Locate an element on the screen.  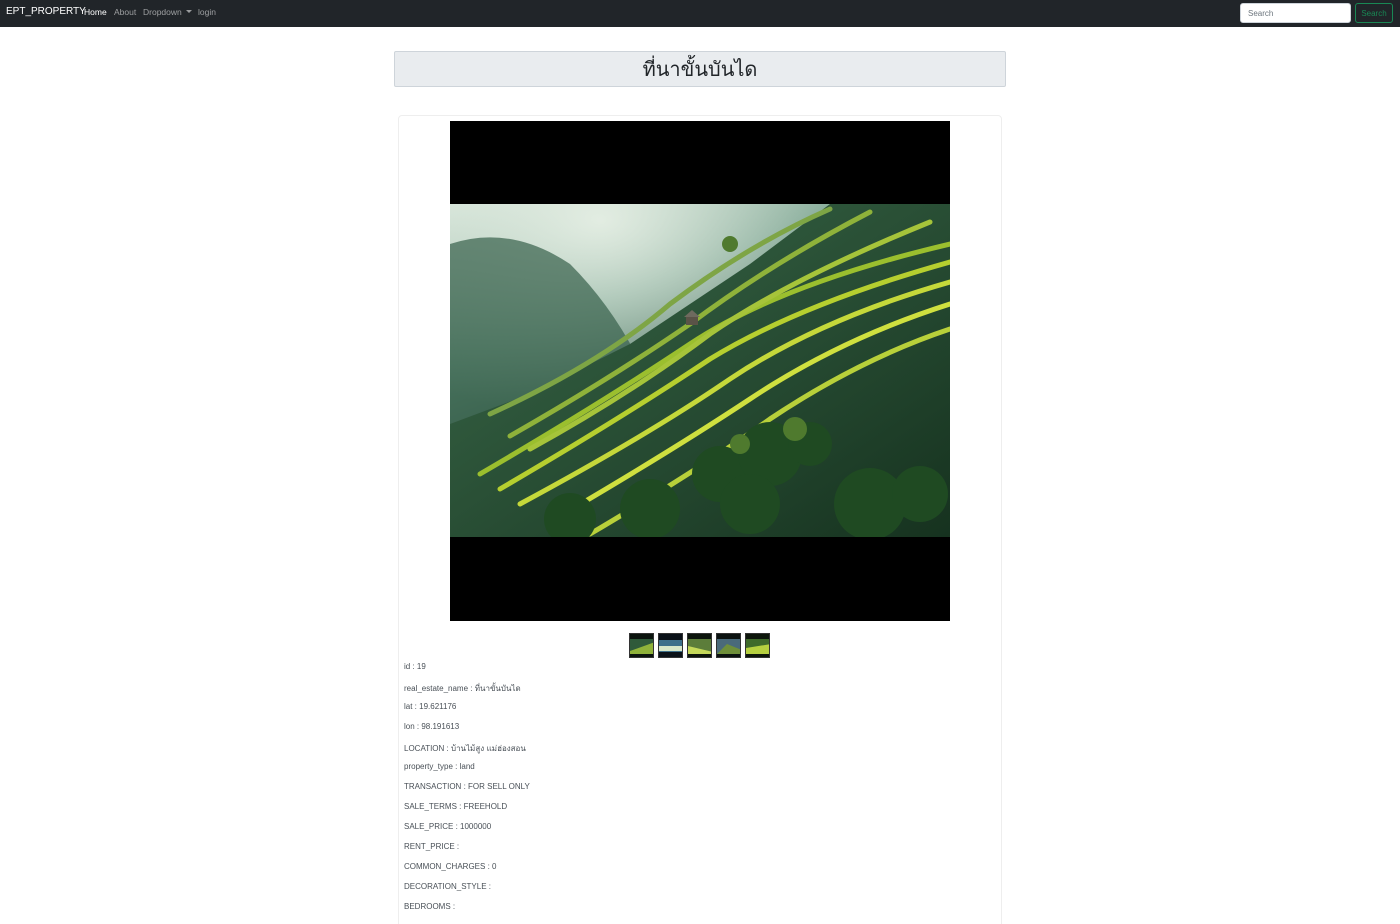
detail-value: 19 is located at coordinates (421, 666).